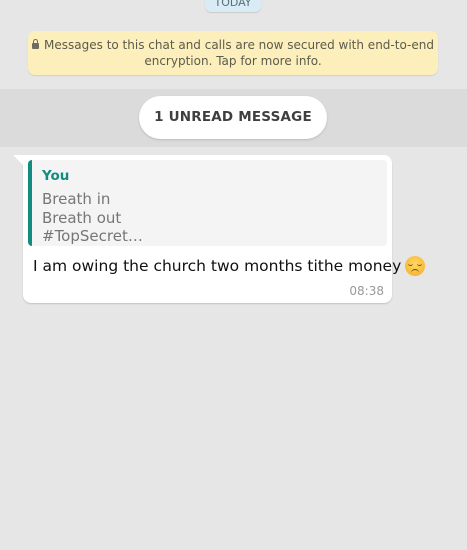  Describe the element at coordinates (366, 291) in the screenshot. I see `message-timestamp: 08:38` at that location.